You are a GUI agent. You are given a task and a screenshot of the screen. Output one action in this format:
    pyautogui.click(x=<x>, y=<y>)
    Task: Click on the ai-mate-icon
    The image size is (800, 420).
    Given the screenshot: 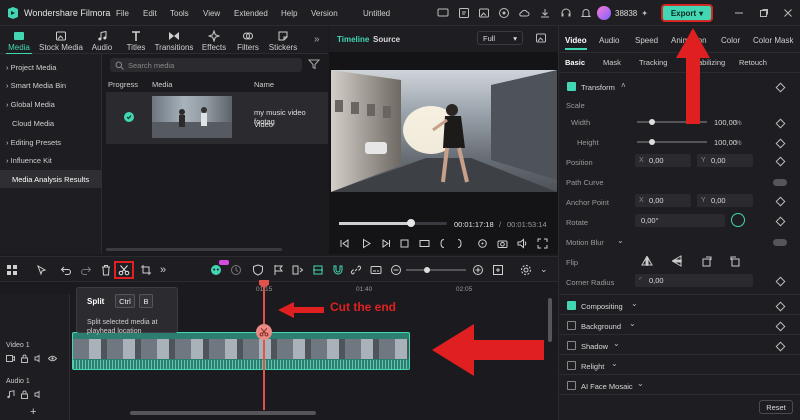 What is the action you would take?
    pyautogui.click(x=216, y=270)
    